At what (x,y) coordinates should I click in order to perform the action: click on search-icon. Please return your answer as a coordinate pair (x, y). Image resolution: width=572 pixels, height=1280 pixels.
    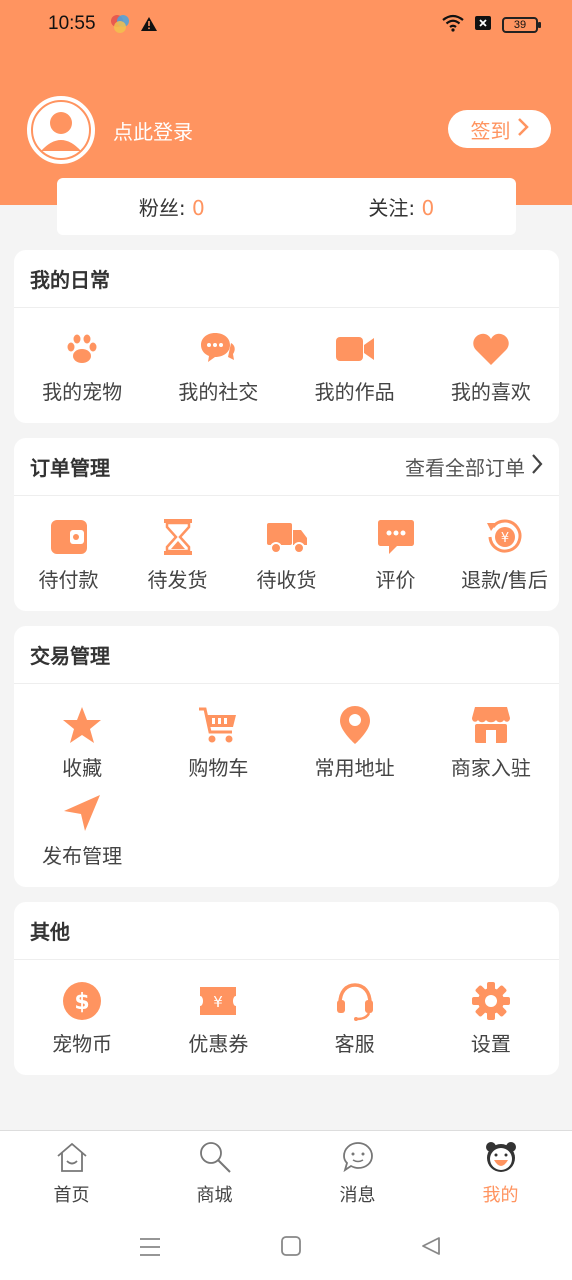
    Looking at the image, I should click on (215, 1159).